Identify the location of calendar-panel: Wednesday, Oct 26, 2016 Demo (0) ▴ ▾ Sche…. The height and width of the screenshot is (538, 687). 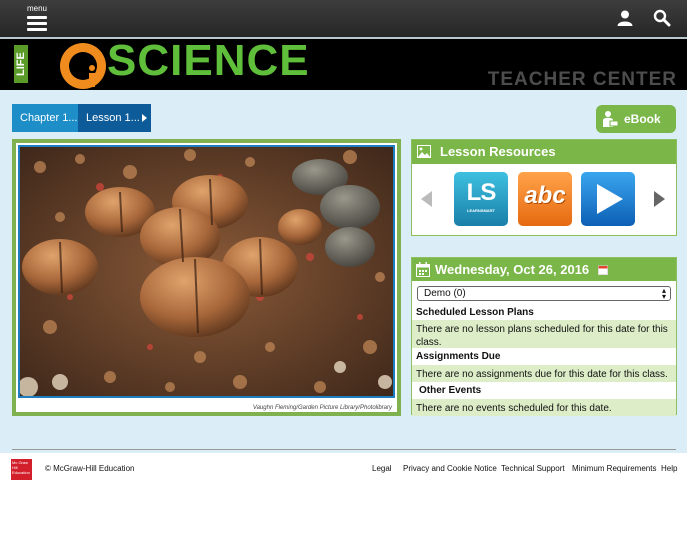
(544, 336).